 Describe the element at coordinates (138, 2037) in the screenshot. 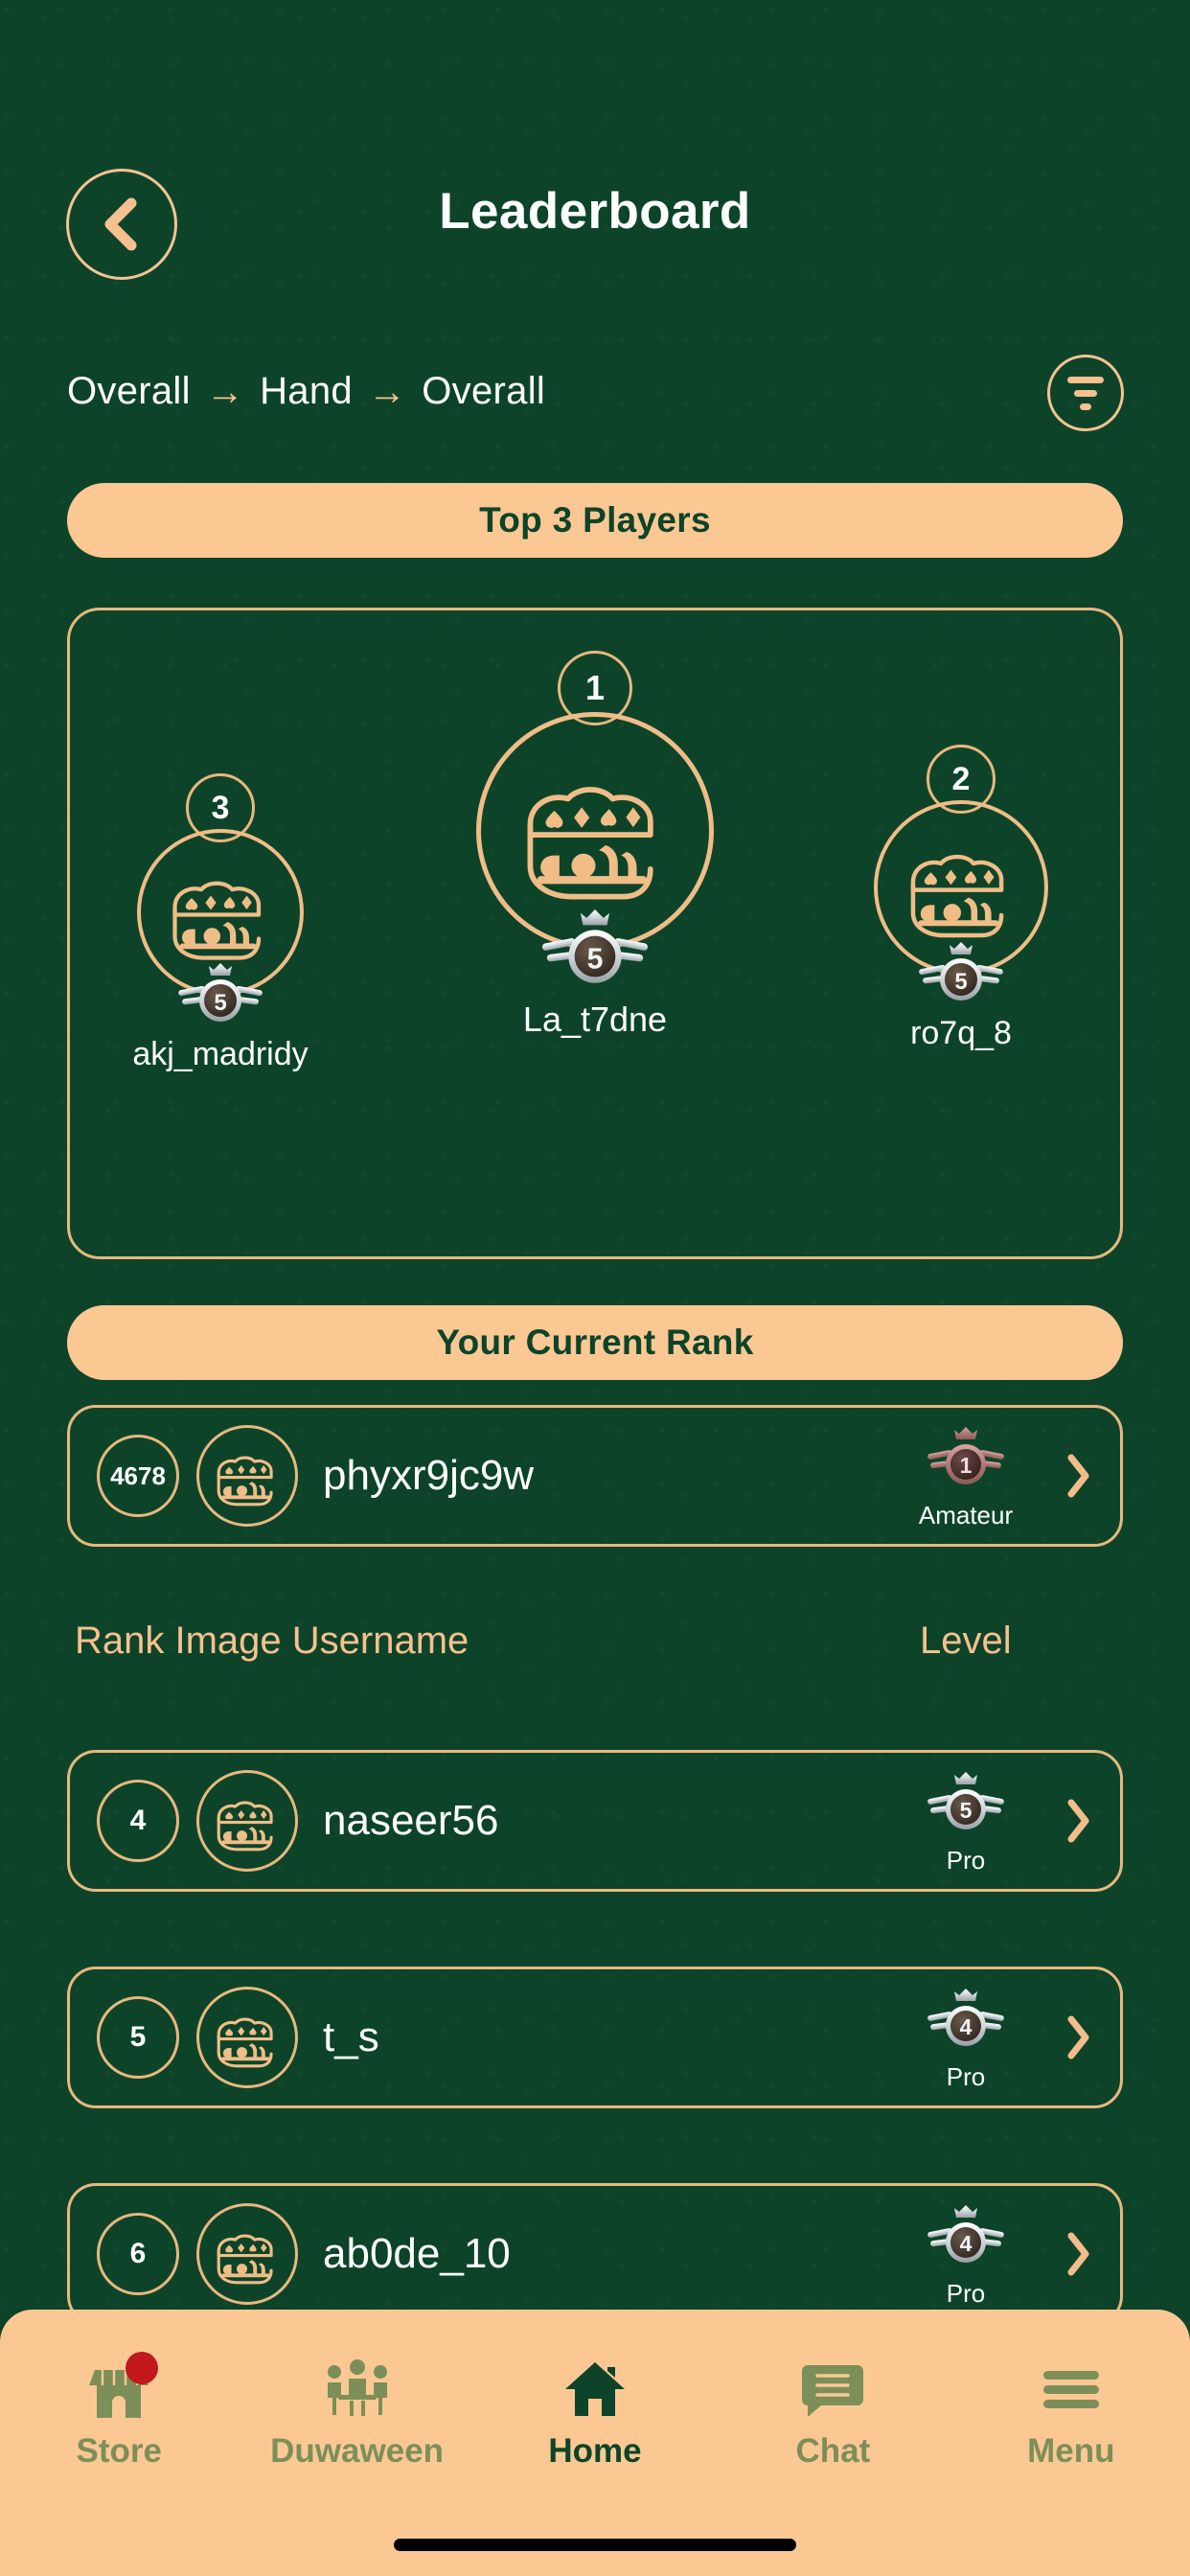

I see `rank-number: 5` at that location.